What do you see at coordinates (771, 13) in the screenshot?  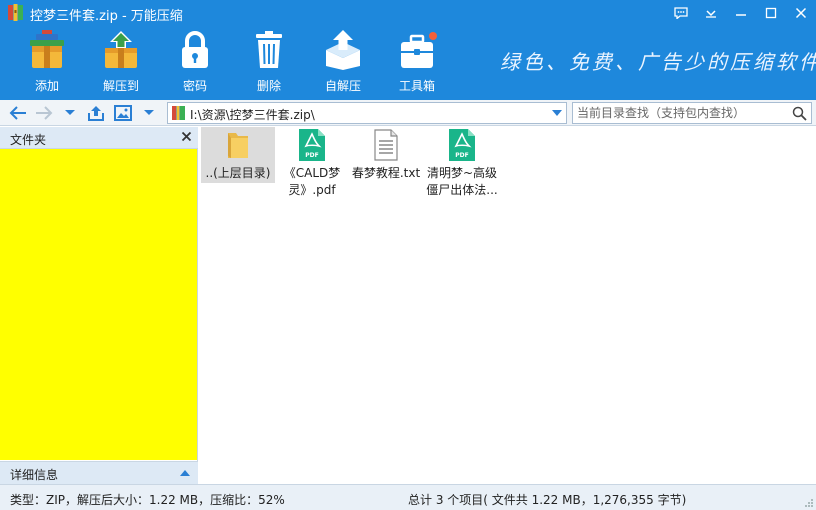 I see `maximize-icon` at bounding box center [771, 13].